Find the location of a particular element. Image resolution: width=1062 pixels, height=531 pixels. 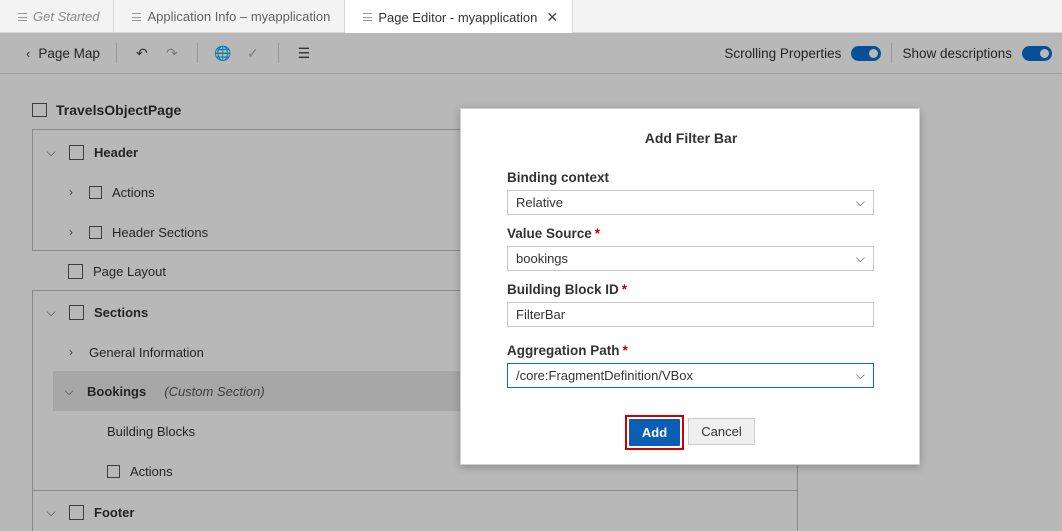

building-block-id-label: Building Block ID * is located at coordinates (567, 289).